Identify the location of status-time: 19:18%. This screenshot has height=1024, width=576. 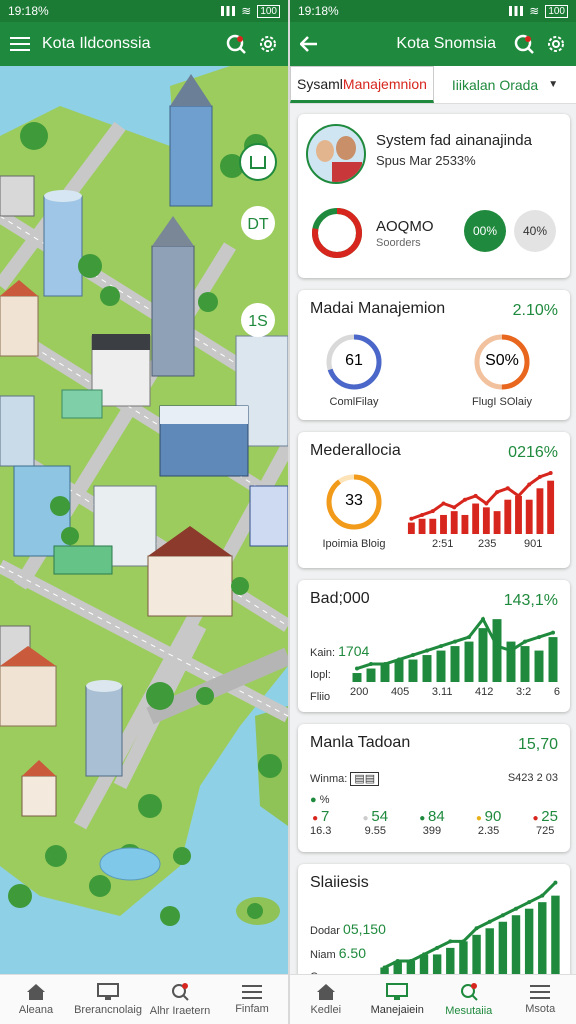
(318, 11).